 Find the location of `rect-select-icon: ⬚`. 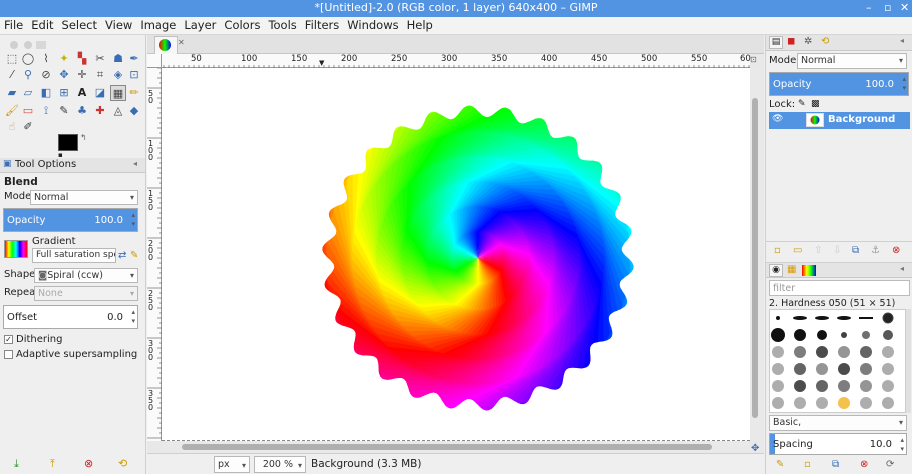

rect-select-icon: ⬚ is located at coordinates (12, 59).